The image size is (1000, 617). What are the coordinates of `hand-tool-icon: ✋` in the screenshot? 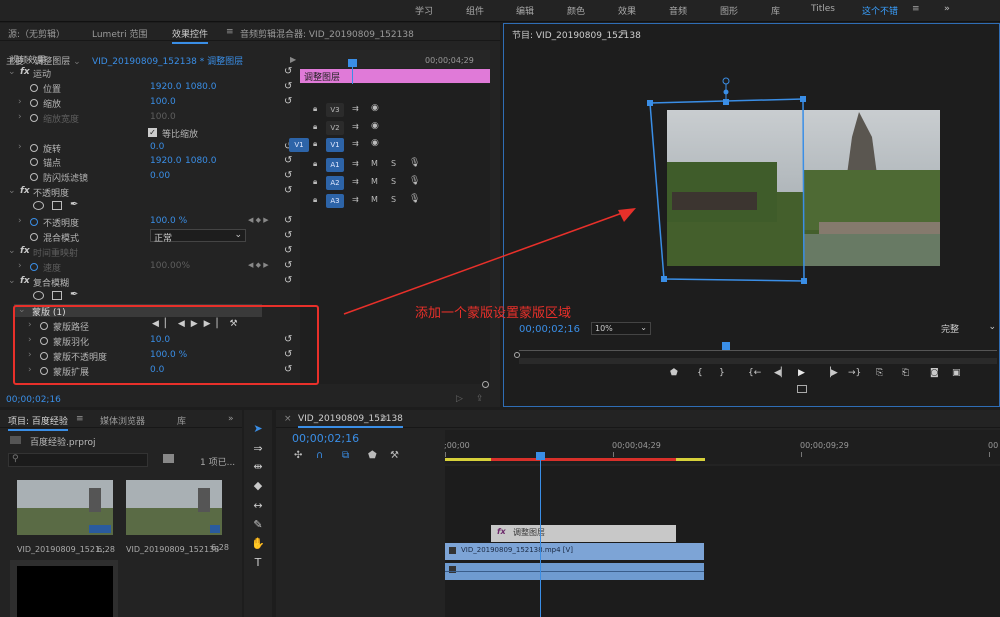 It's located at (258, 545).